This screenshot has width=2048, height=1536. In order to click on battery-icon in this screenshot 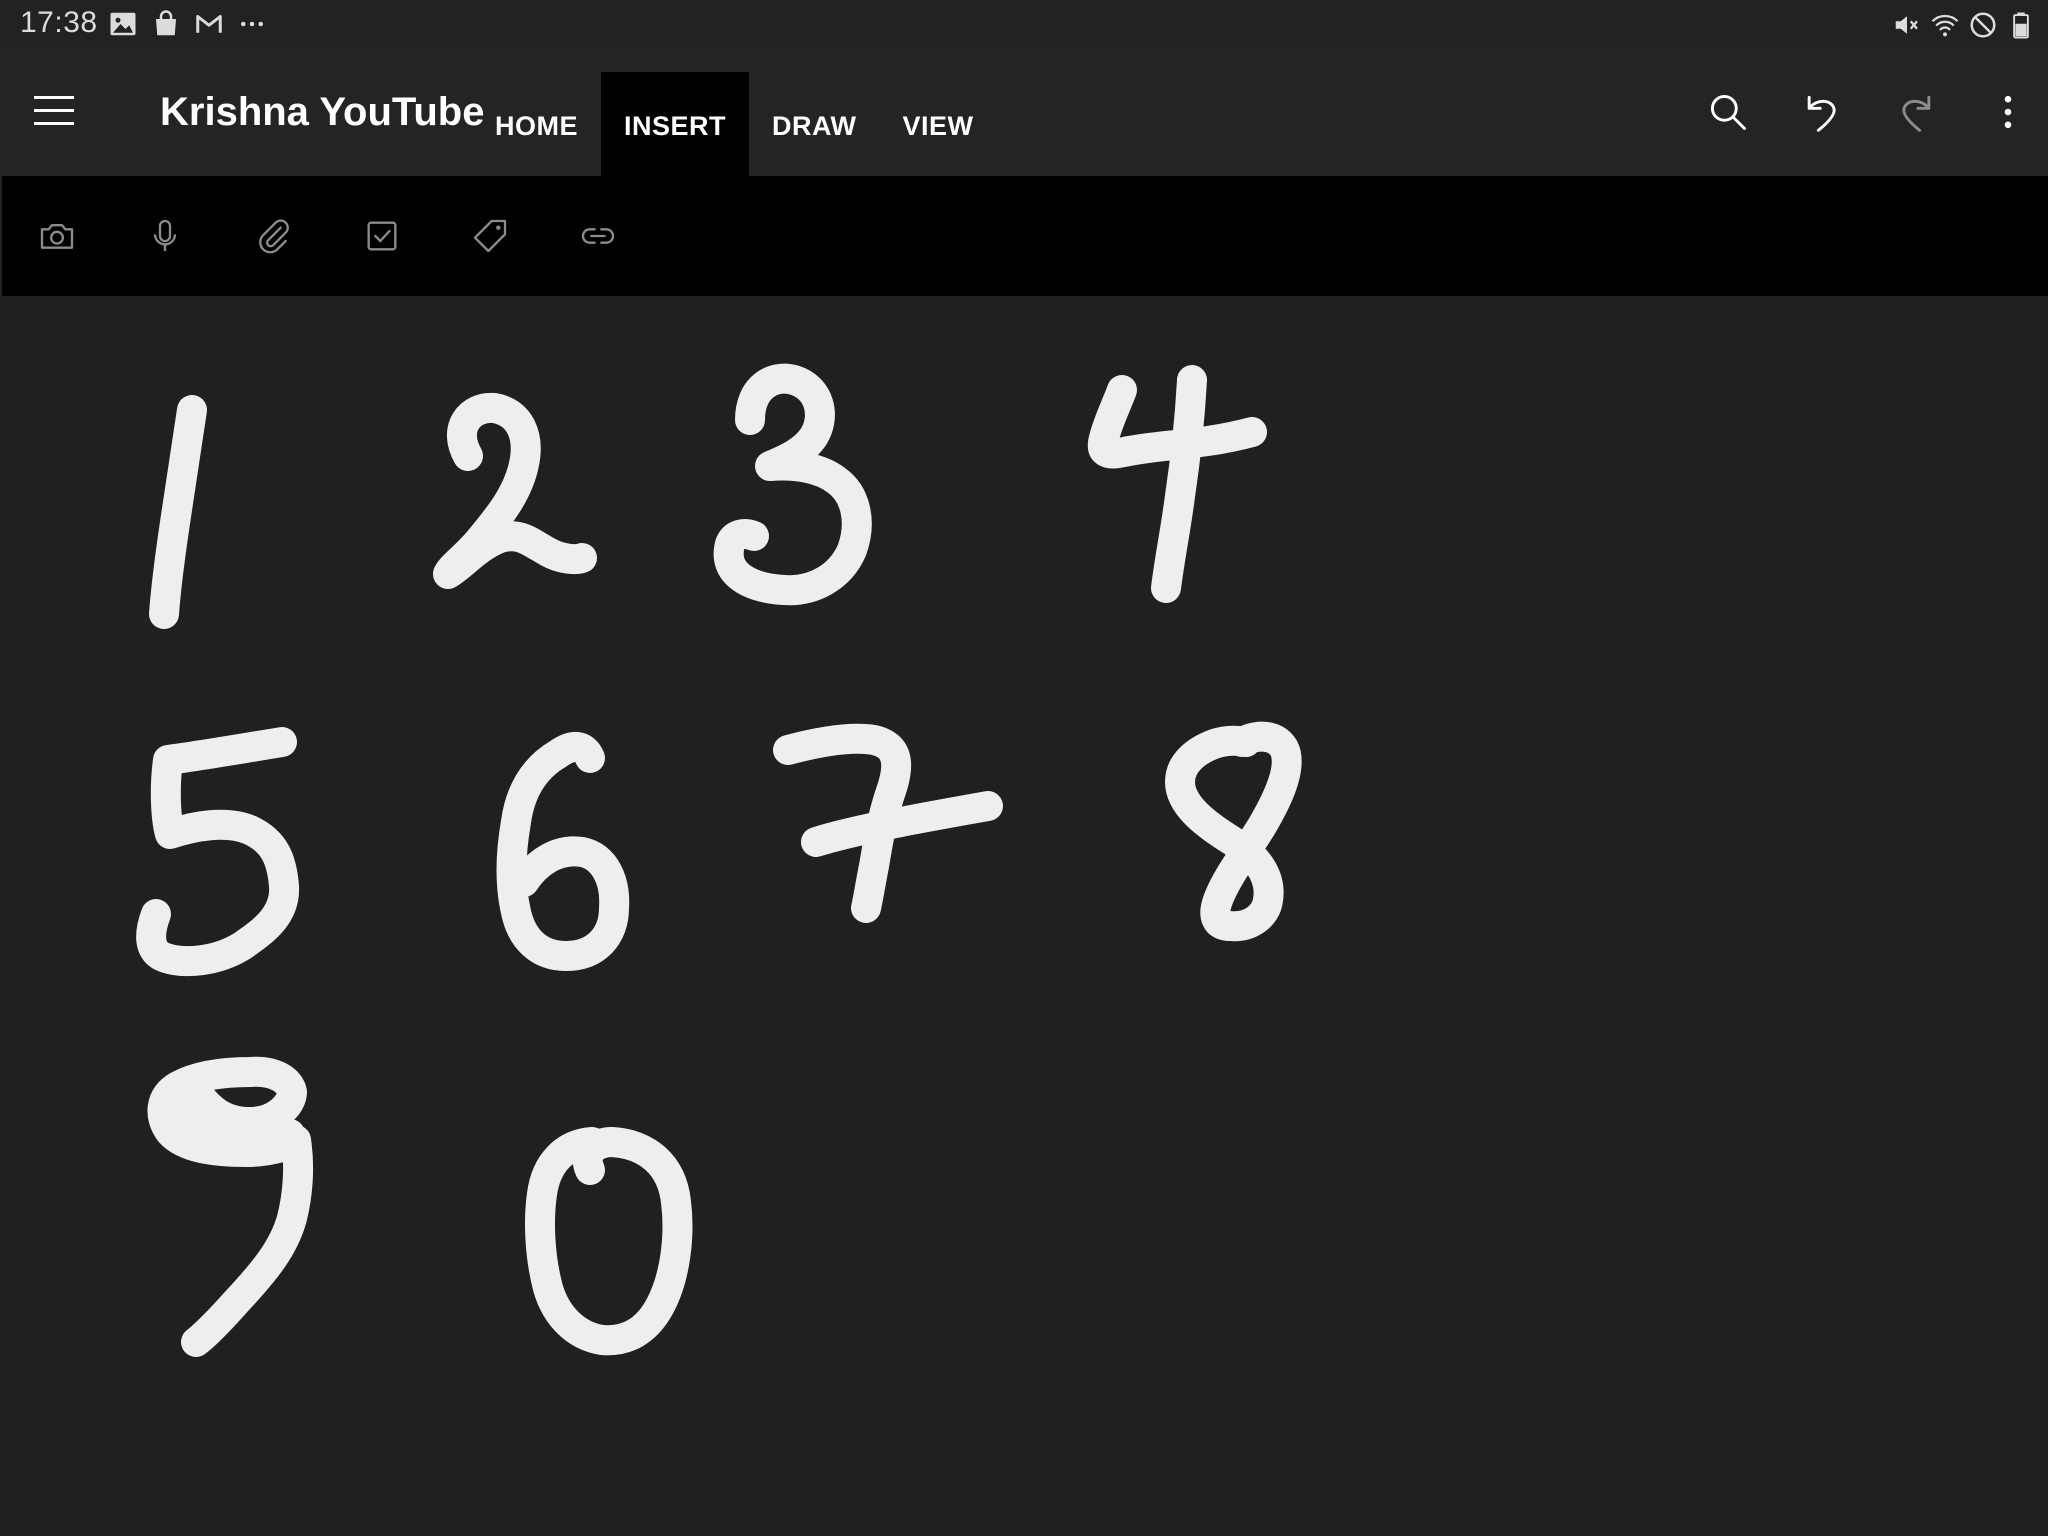, I will do `click(2021, 25)`.